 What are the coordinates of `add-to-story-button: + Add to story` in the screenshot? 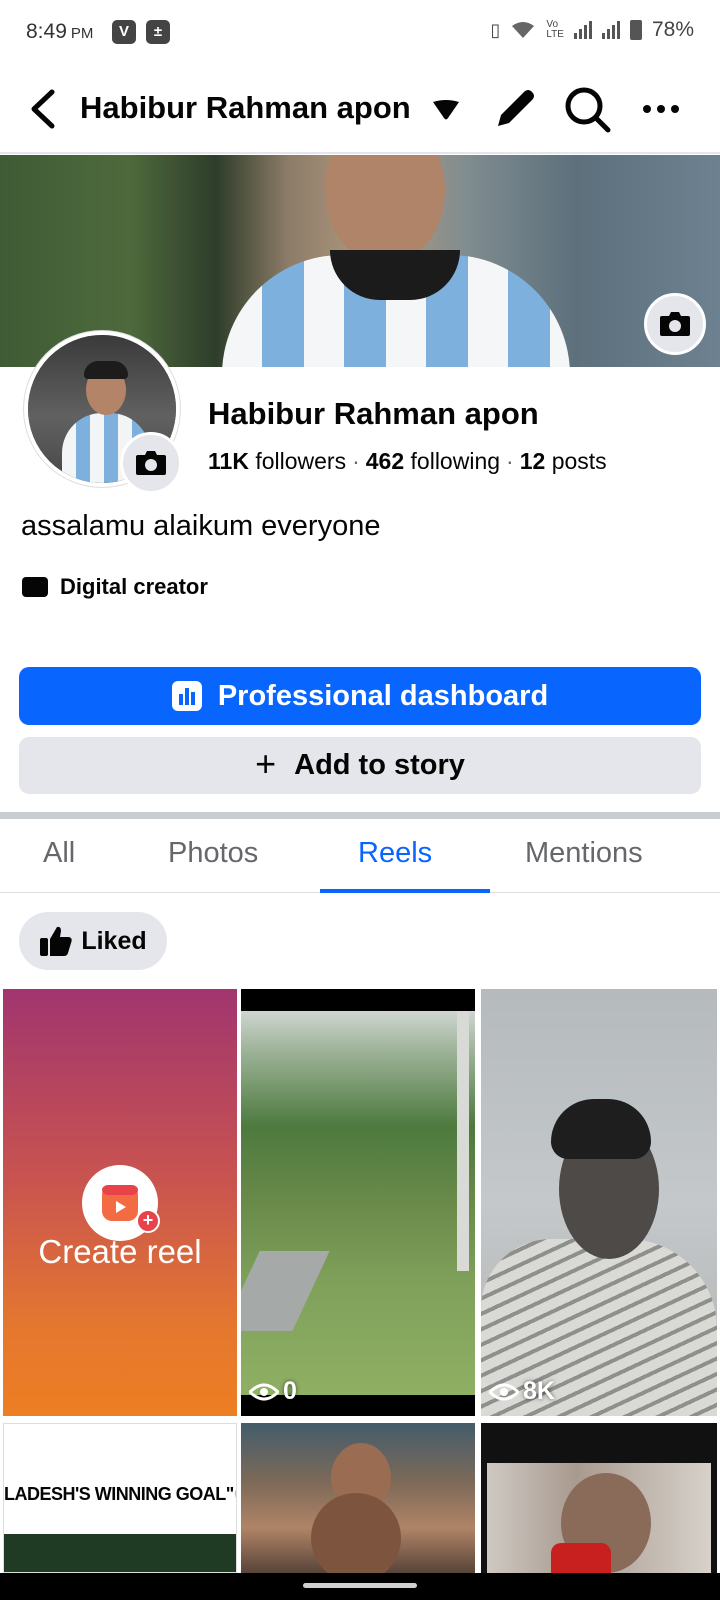 It's located at (360, 765).